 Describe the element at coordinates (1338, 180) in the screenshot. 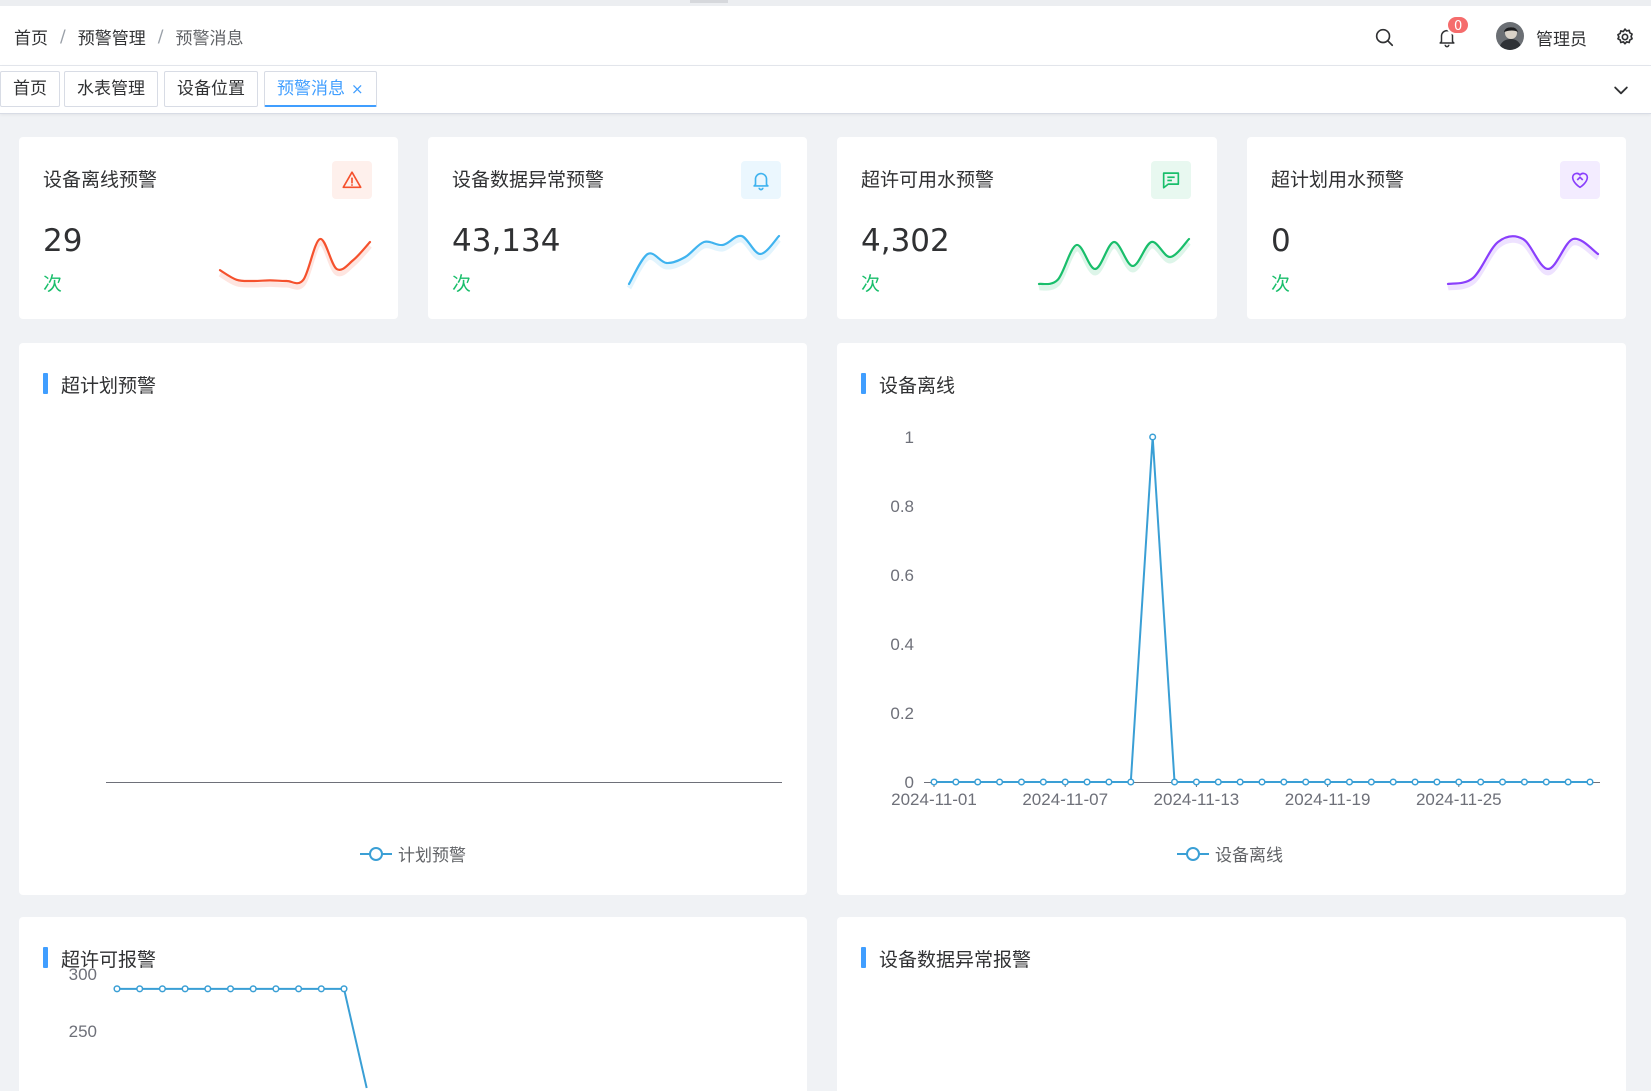

I see `stat-title: 超计划用水预警` at that location.